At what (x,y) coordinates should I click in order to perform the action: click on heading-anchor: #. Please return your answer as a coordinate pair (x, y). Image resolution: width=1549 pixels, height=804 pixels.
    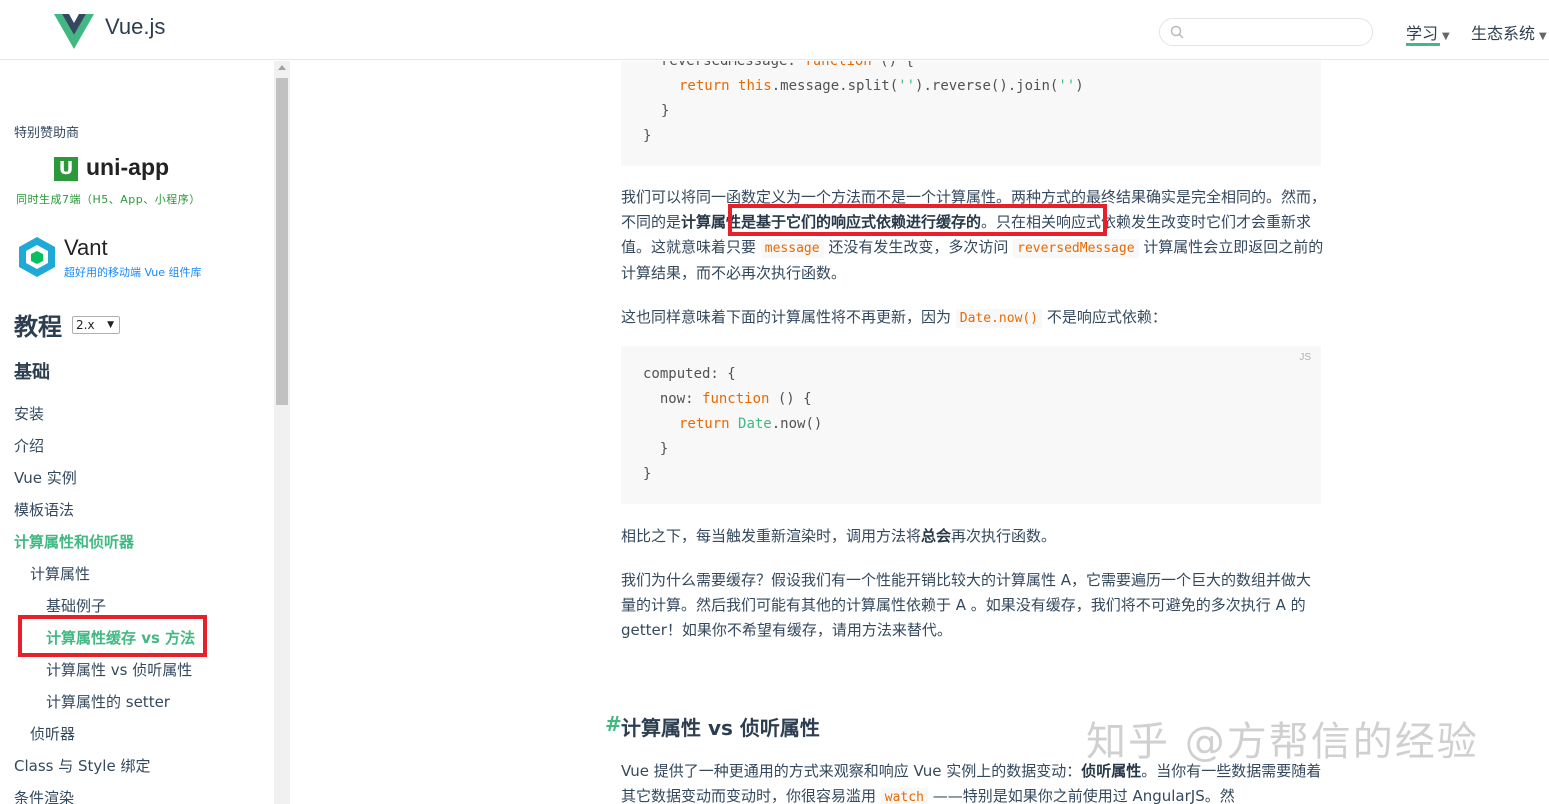
    Looking at the image, I should click on (613, 724).